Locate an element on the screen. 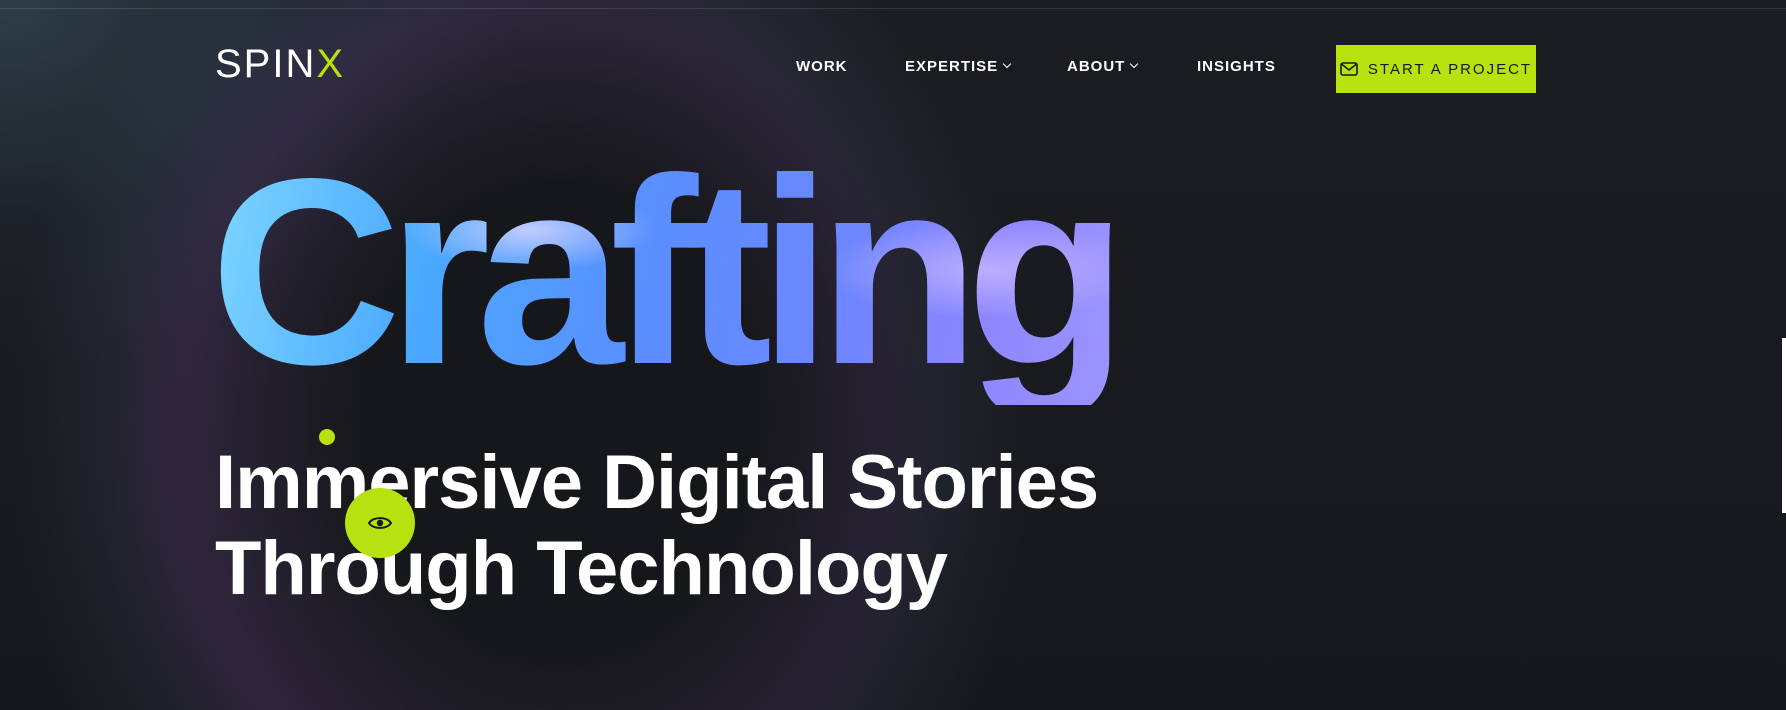 Image resolution: width=1786 pixels, height=710 pixels. view-work-button is located at coordinates (380, 523).